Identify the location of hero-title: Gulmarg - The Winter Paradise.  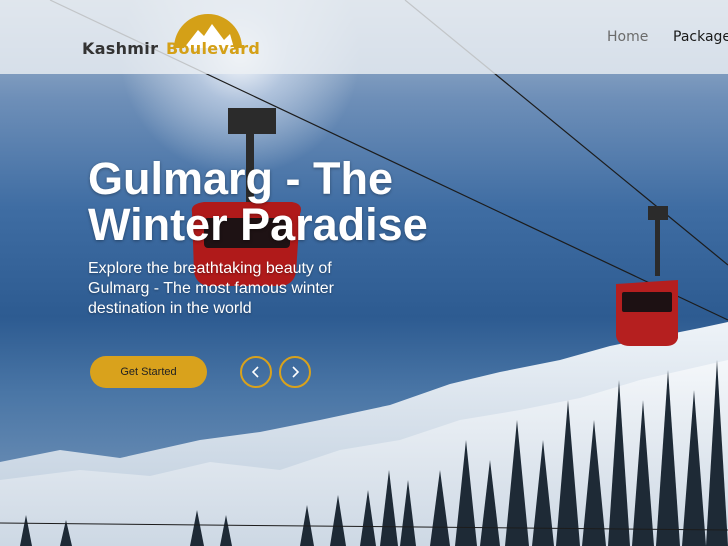
(258, 201).